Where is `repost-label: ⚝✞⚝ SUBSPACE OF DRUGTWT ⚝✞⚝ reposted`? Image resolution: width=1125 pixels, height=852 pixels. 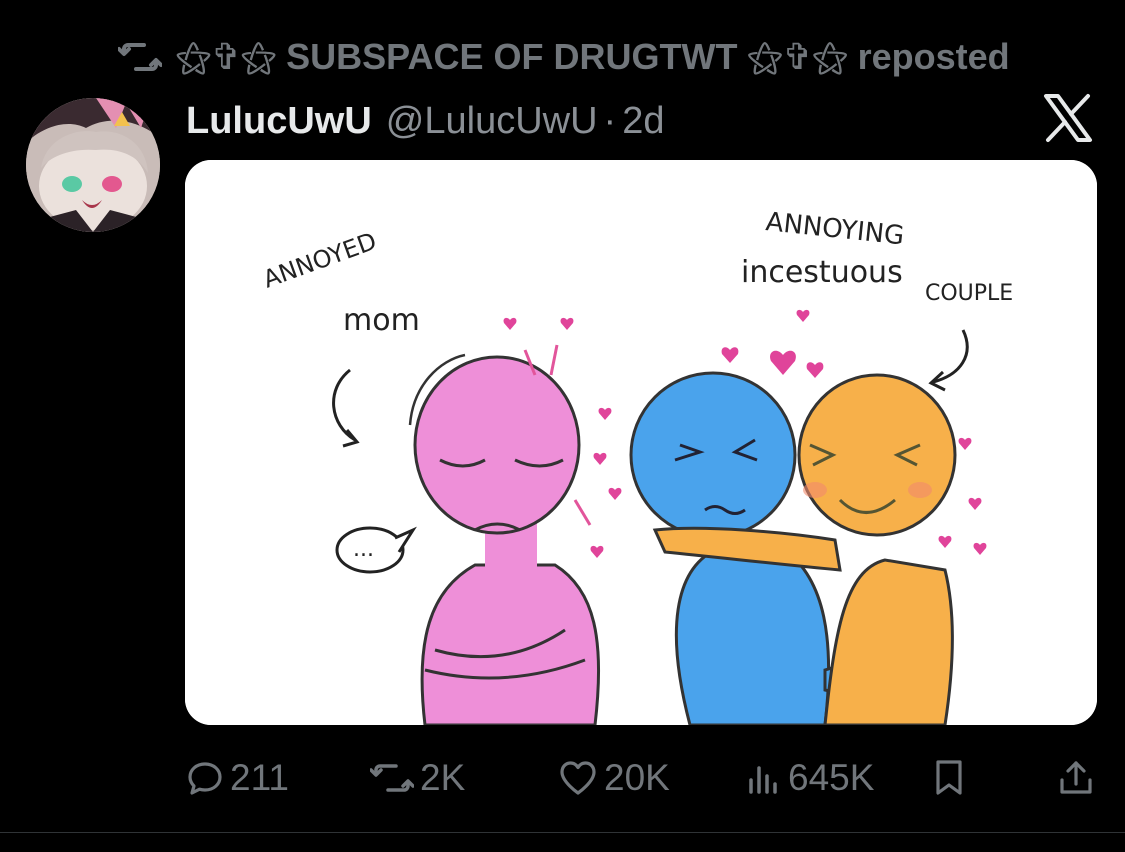 repost-label: ⚝✞⚝ SUBSPACE OF DRUGTWT ⚝✞⚝ reposted is located at coordinates (593, 56).